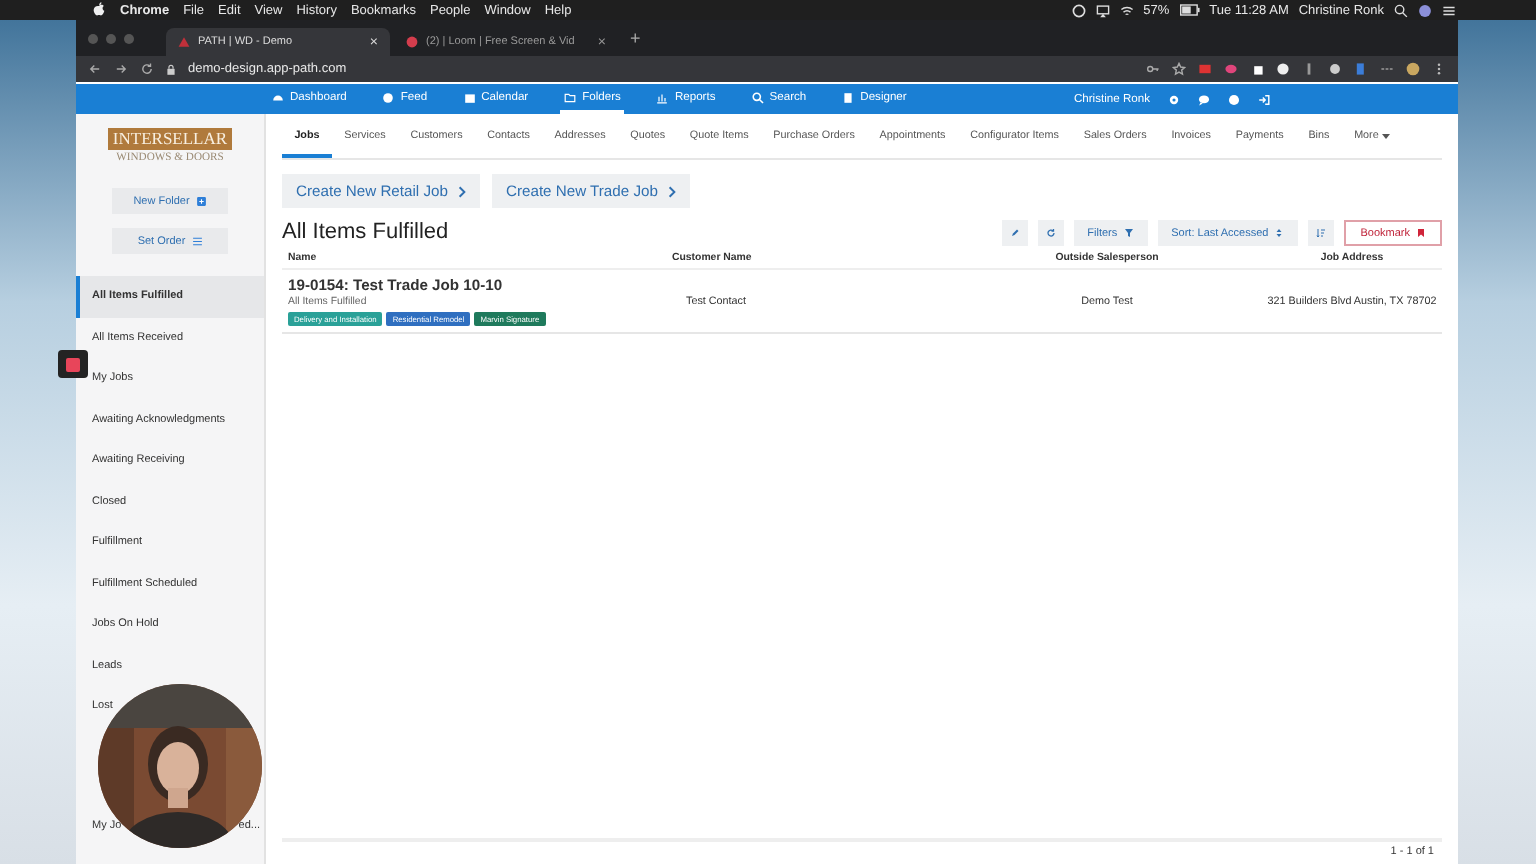 The width and height of the screenshot is (1536, 864). Describe the element at coordinates (1189, 10) in the screenshot. I see `battery-icon` at that location.